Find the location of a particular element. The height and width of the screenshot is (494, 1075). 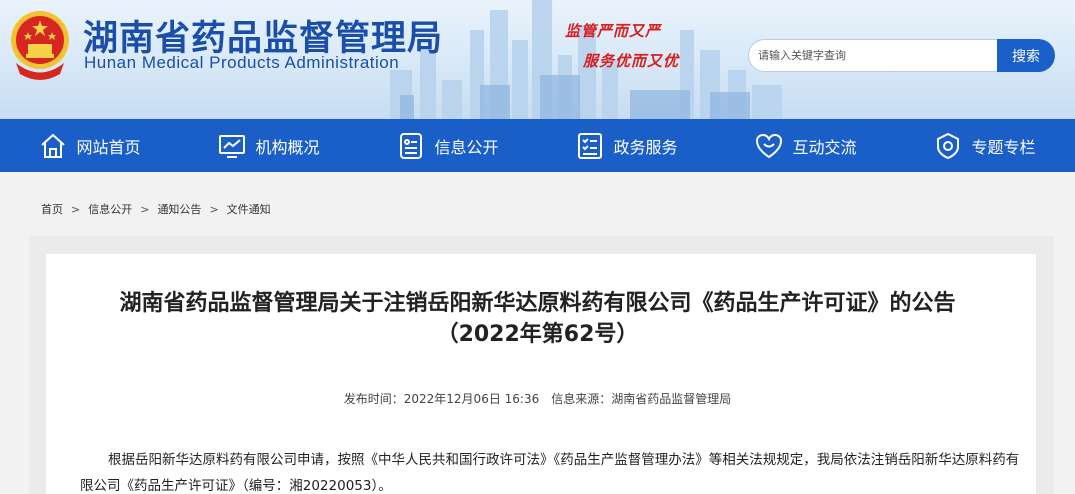

publish-time: 发布时间：2022年12月06日 16:36 is located at coordinates (441, 399).